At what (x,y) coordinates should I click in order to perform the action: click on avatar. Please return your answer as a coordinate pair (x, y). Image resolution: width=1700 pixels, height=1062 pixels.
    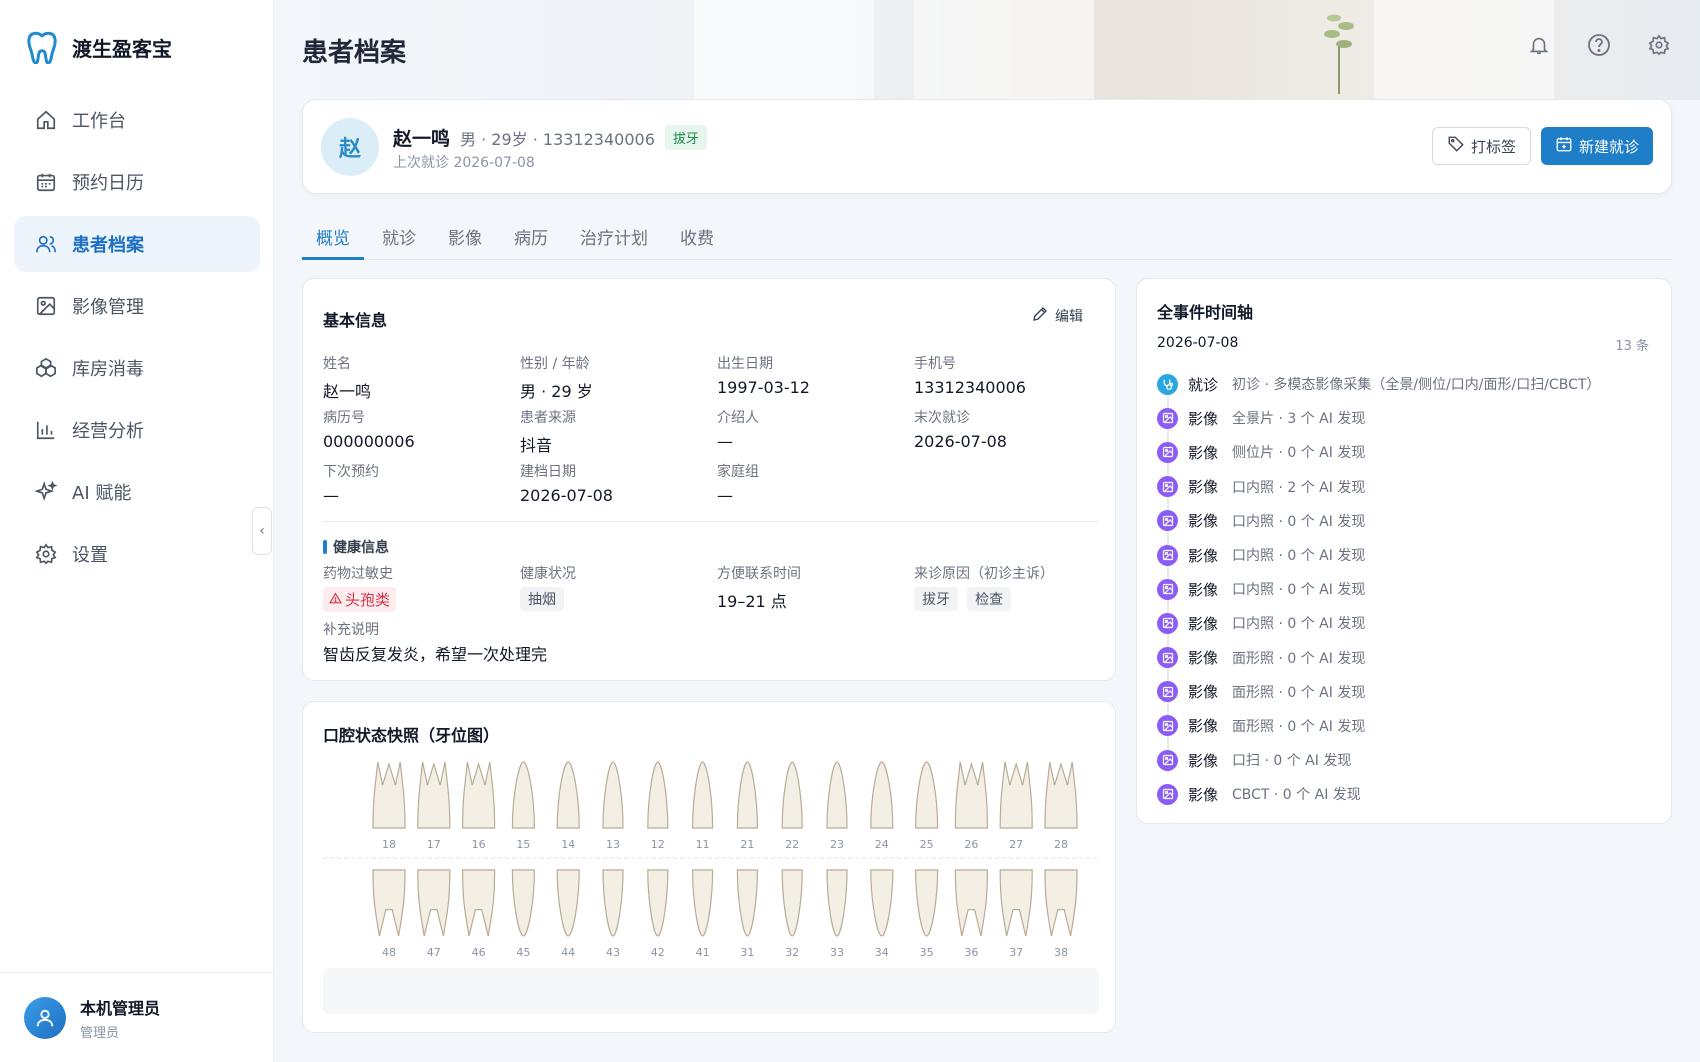
    Looking at the image, I should click on (45, 1017).